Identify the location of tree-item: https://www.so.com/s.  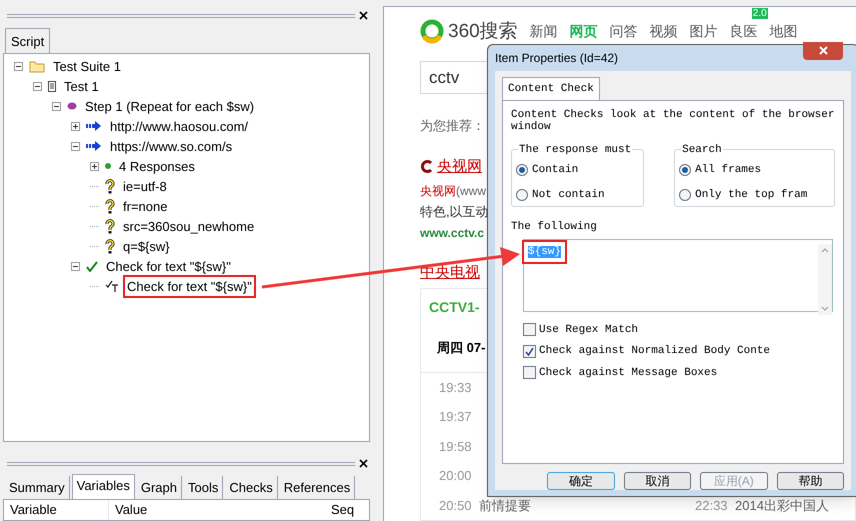
(171, 146).